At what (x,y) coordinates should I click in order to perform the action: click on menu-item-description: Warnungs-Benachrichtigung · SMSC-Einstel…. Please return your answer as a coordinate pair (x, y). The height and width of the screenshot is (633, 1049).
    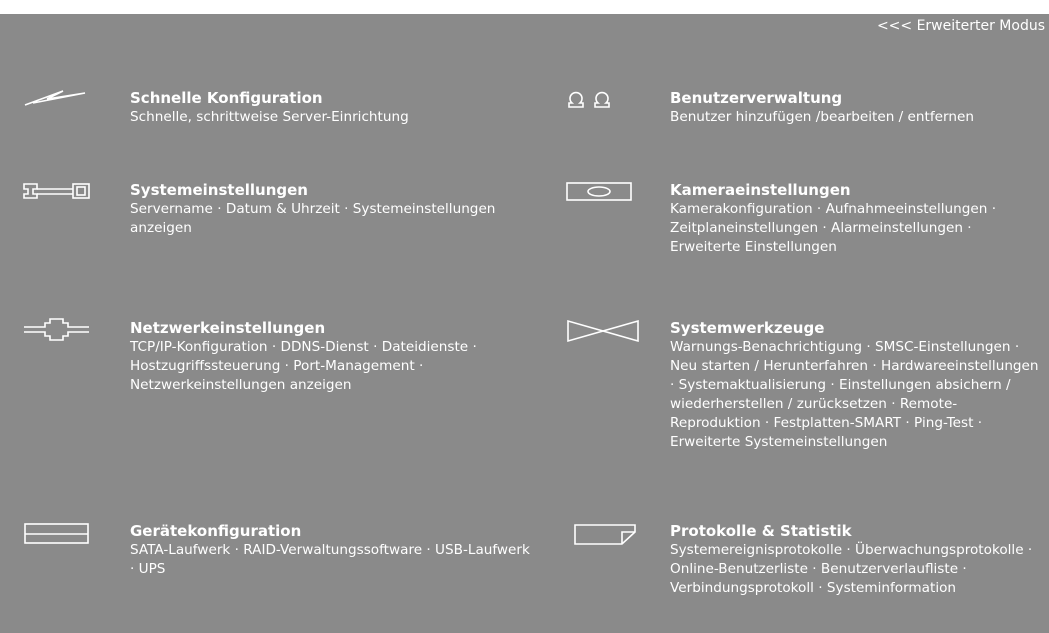
    Looking at the image, I should click on (854, 394).